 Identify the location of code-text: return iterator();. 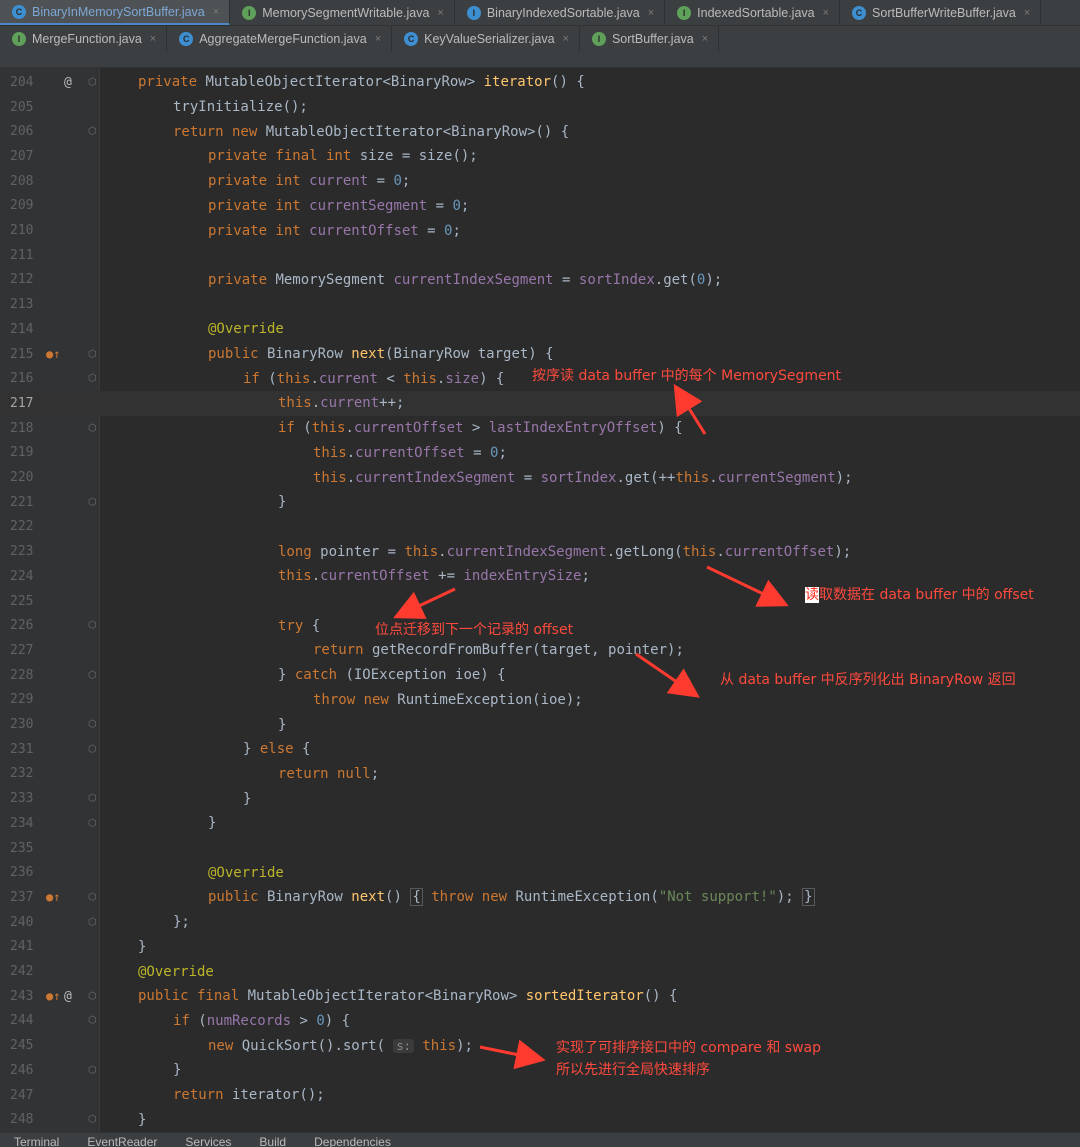
(249, 1095).